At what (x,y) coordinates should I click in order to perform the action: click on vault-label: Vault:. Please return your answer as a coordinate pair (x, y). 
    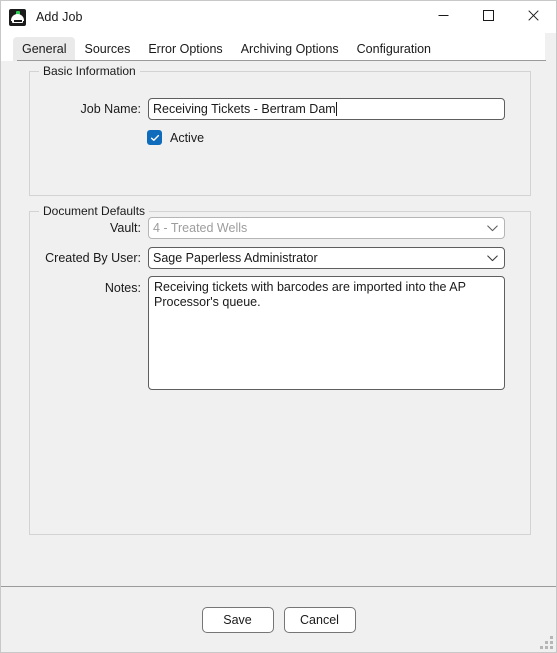
    Looking at the image, I should click on (125, 228).